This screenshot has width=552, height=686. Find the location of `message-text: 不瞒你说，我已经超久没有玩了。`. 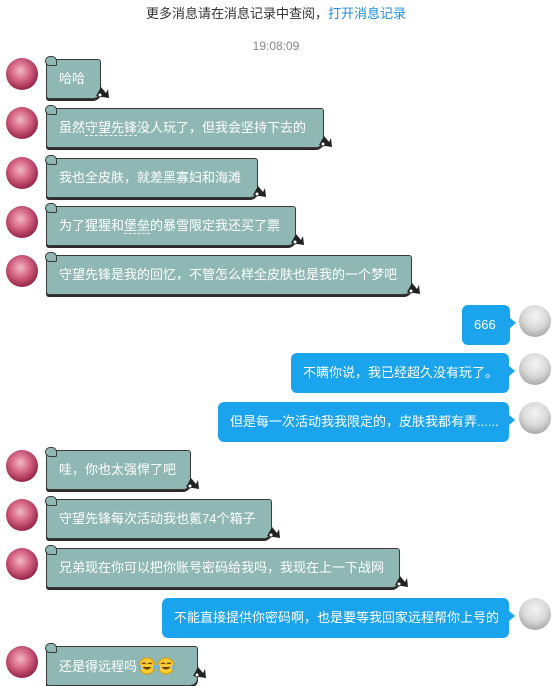

message-text: 不瞒你说，我已经超久没有玩了。 is located at coordinates (401, 372).